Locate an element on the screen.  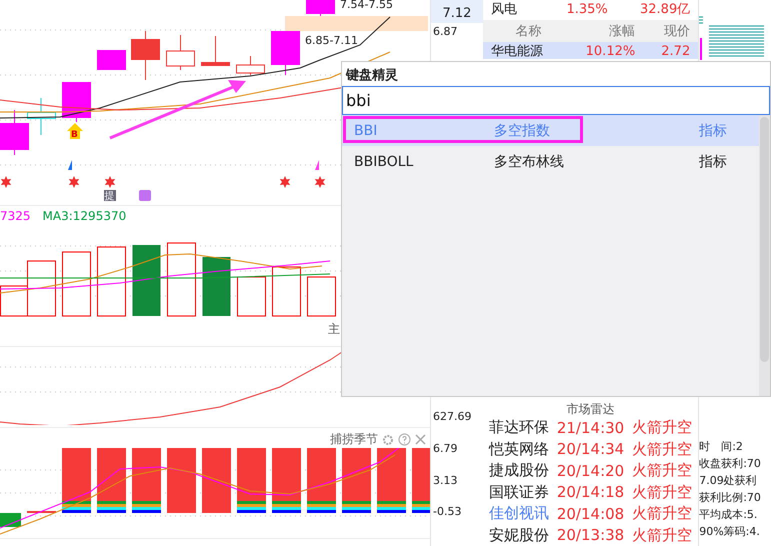
table-cell-text: 10.12% is located at coordinates (610, 51).